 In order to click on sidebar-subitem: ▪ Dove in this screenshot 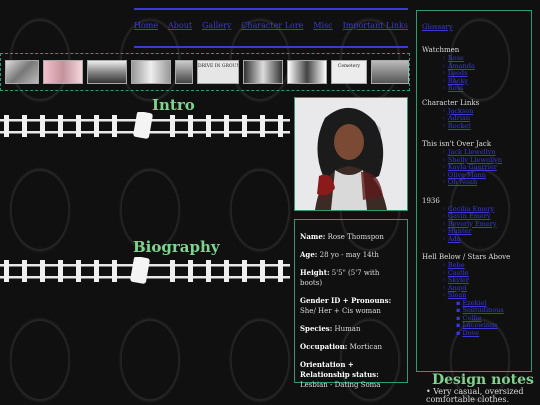, I will do `click(474, 333)`.